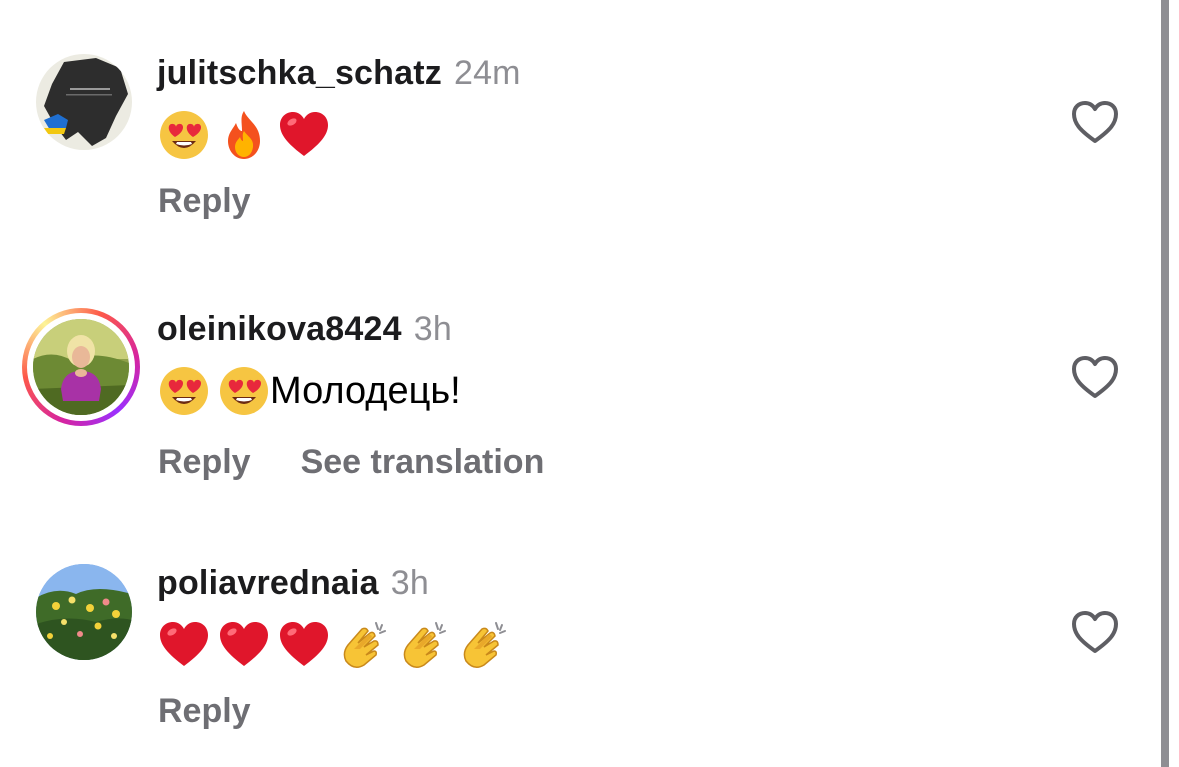  What do you see at coordinates (334, 643) in the screenshot?
I see `comment-text` at bounding box center [334, 643].